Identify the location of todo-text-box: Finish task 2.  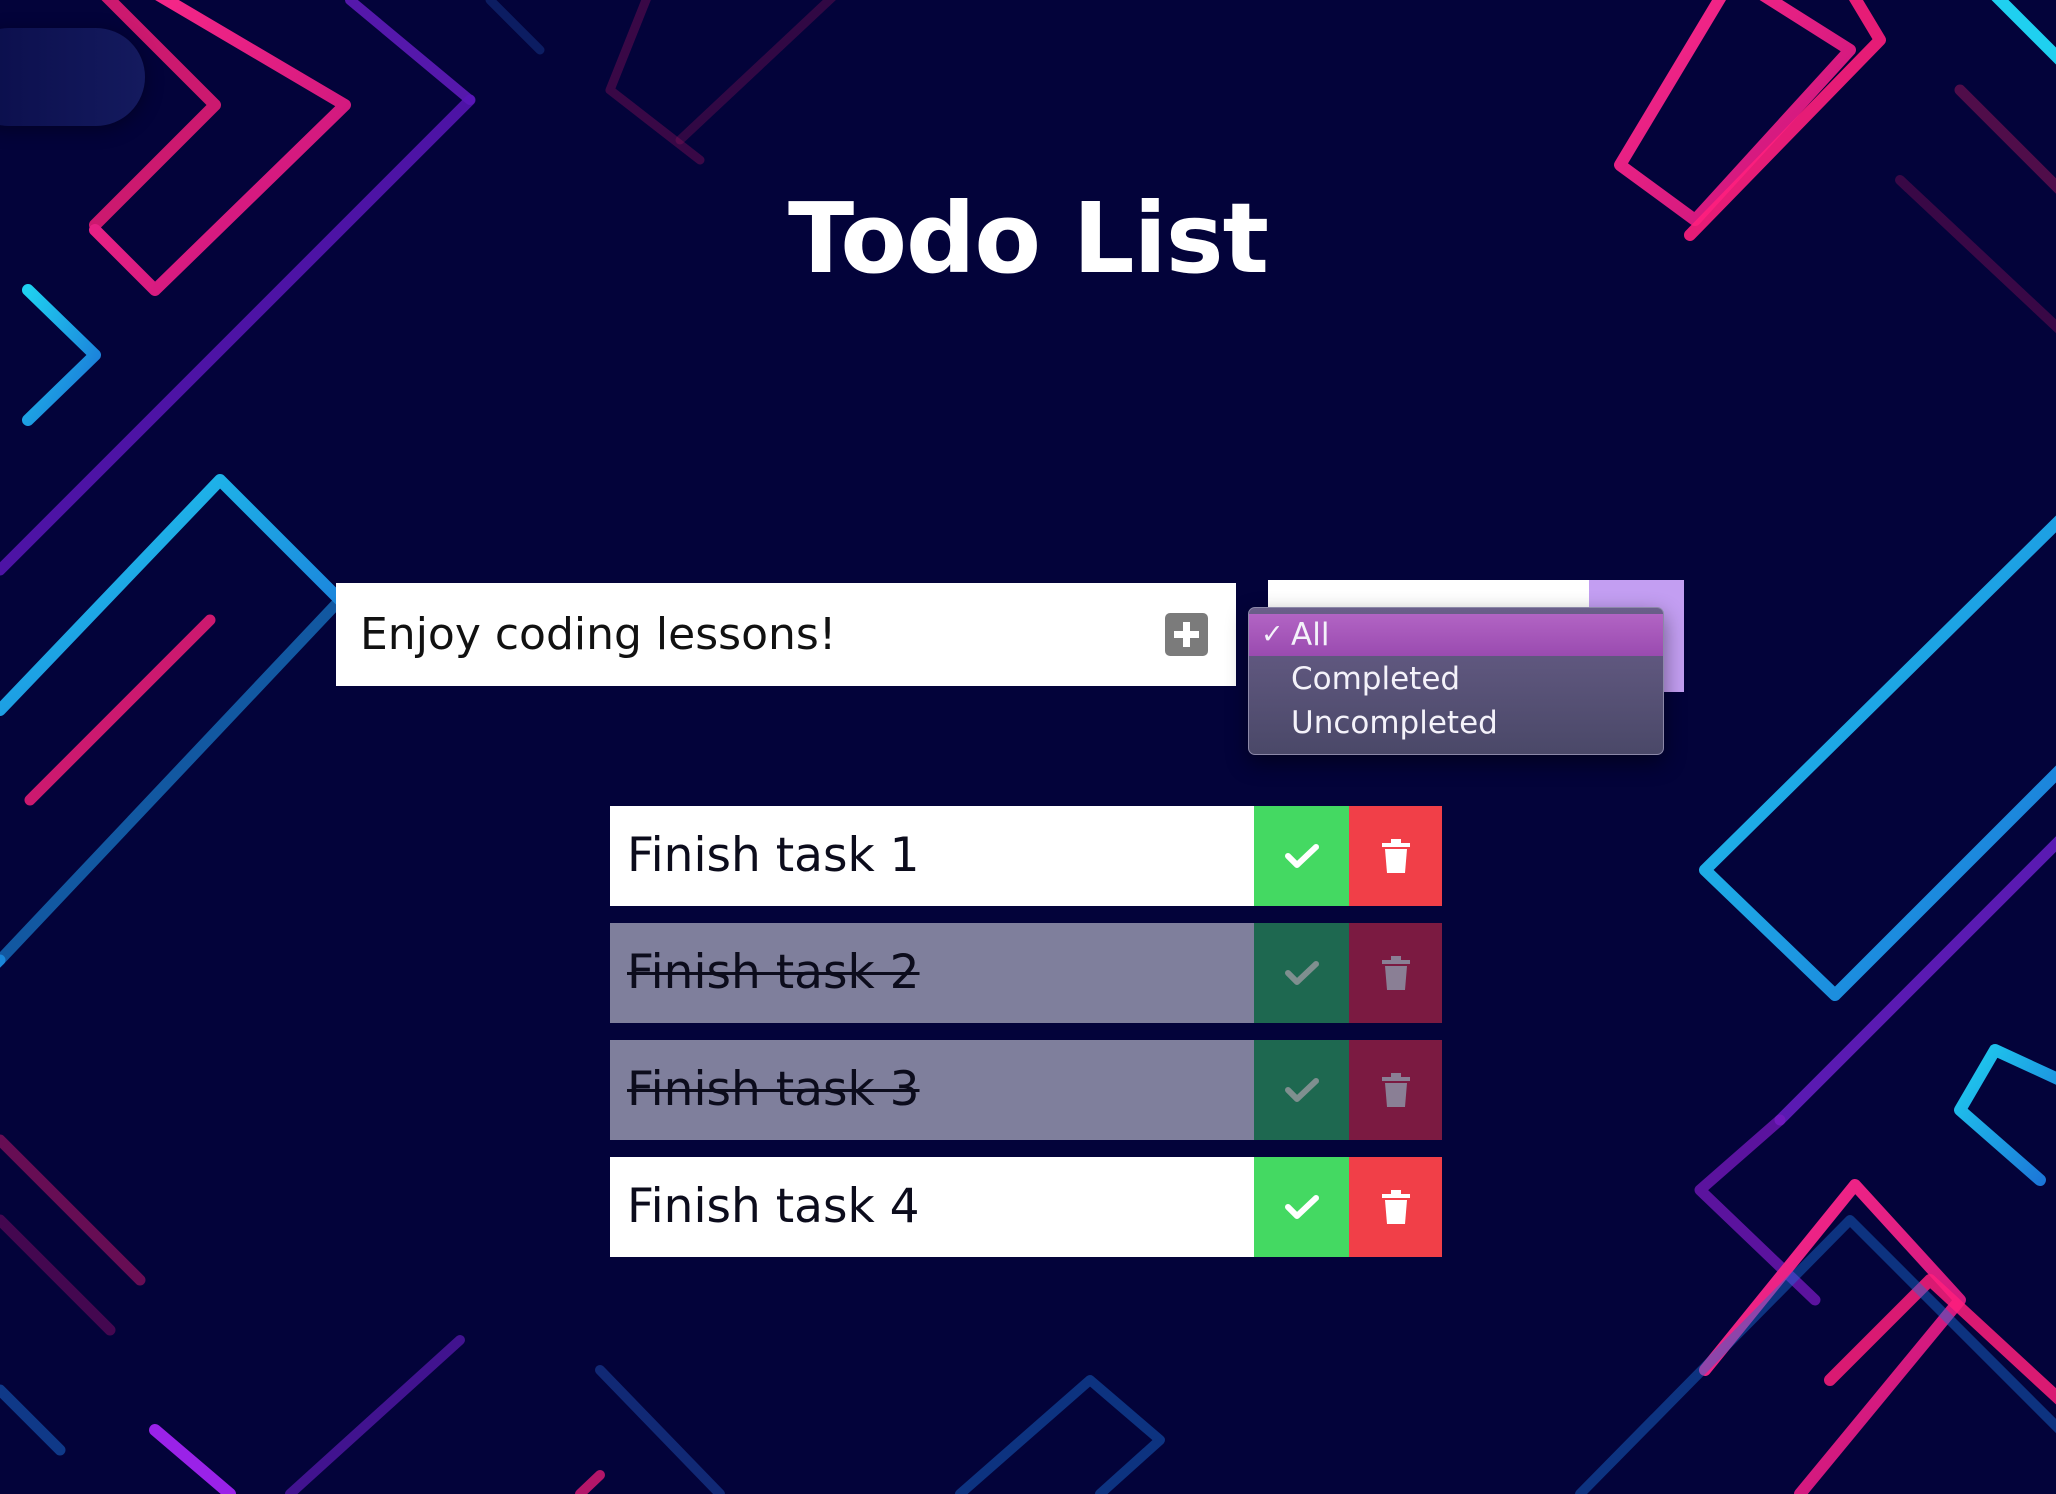
(932, 973).